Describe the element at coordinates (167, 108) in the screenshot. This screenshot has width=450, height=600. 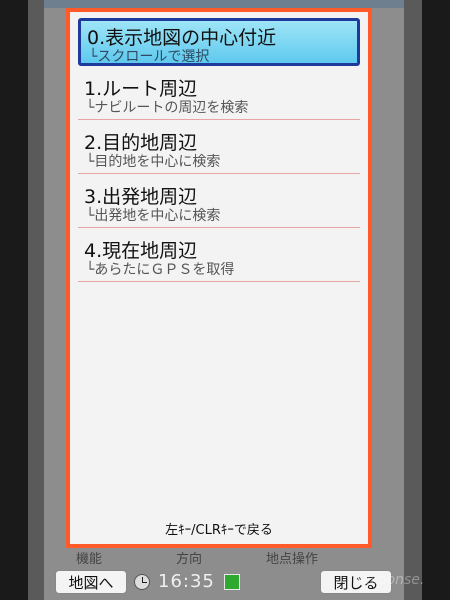
I see `menu-item-subtitle: └ナビルートの周辺を検索` at that location.